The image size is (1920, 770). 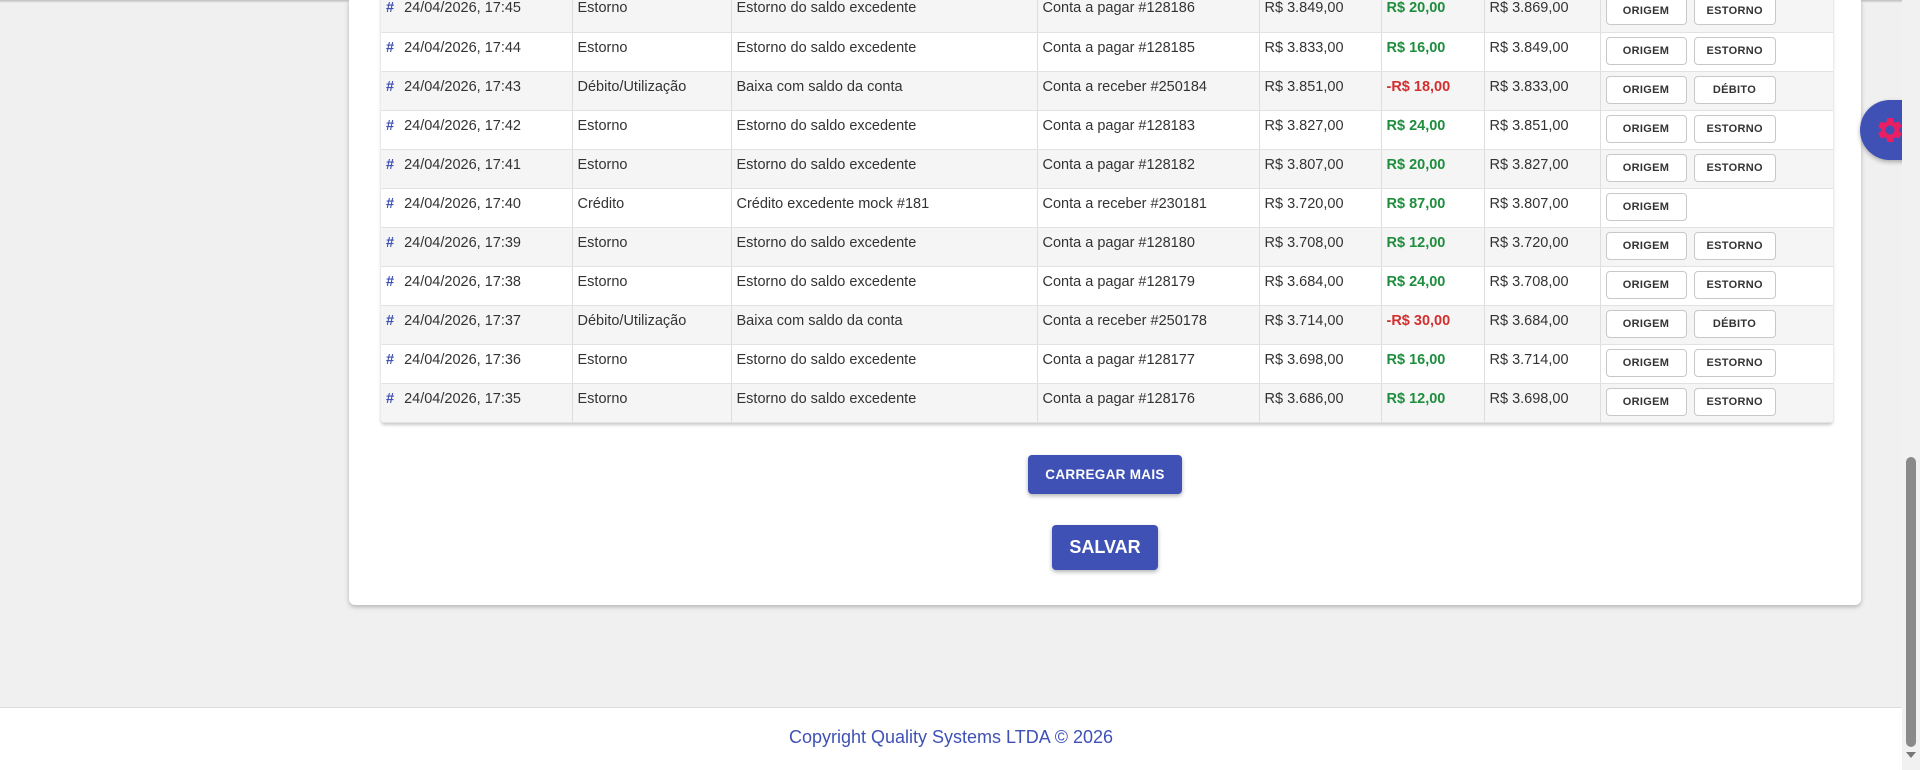 I want to click on balance-after-cell: R$ 3.833,00, so click(x=1542, y=91).